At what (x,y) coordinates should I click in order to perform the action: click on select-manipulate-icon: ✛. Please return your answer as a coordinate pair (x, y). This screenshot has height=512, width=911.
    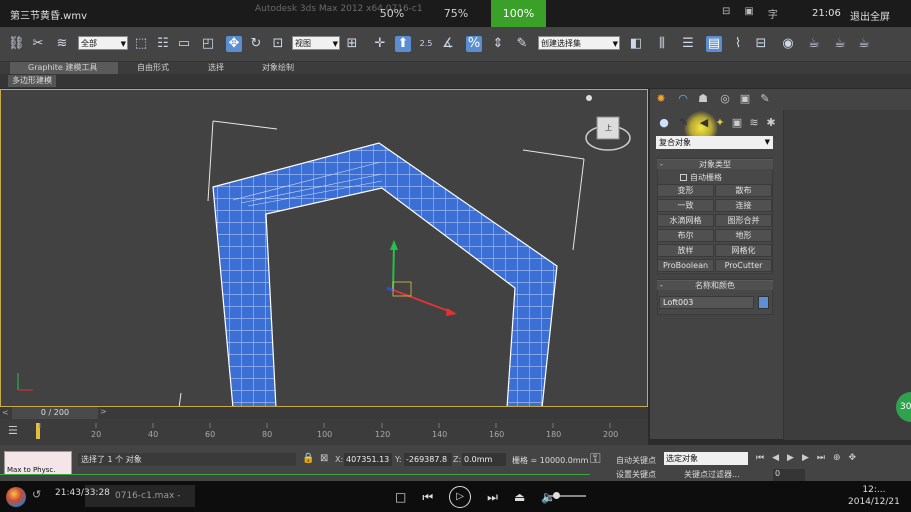
    Looking at the image, I should click on (380, 44).